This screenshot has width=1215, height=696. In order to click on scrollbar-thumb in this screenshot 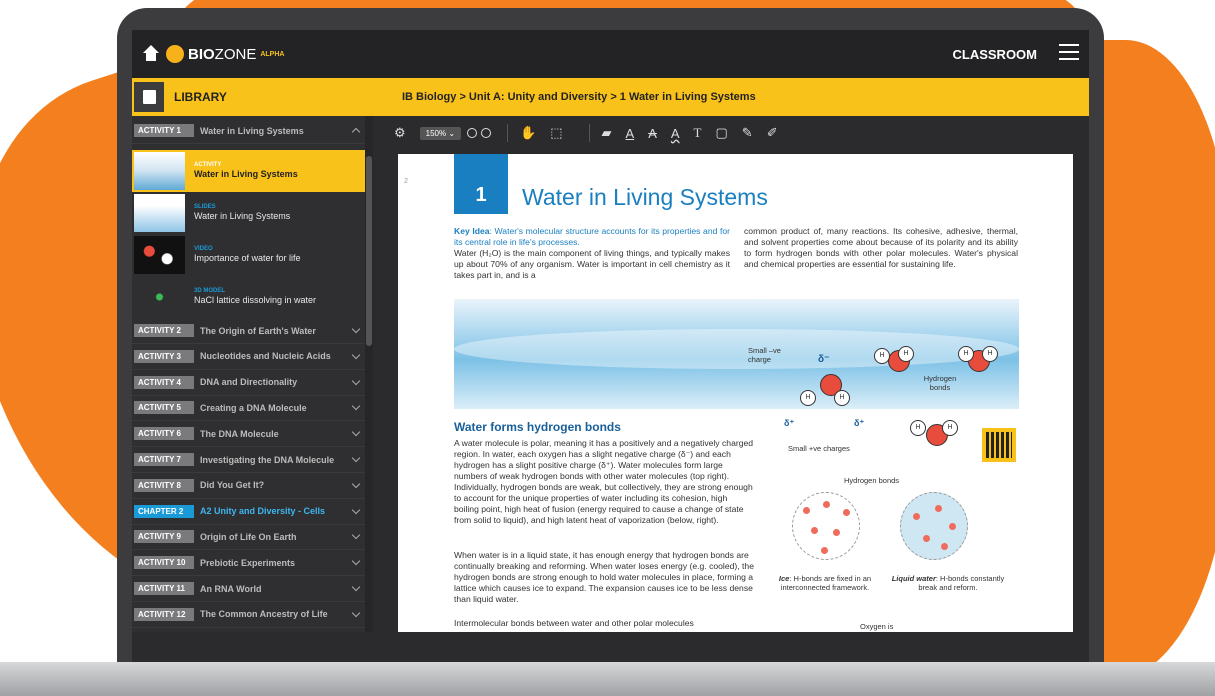, I will do `click(369, 251)`.